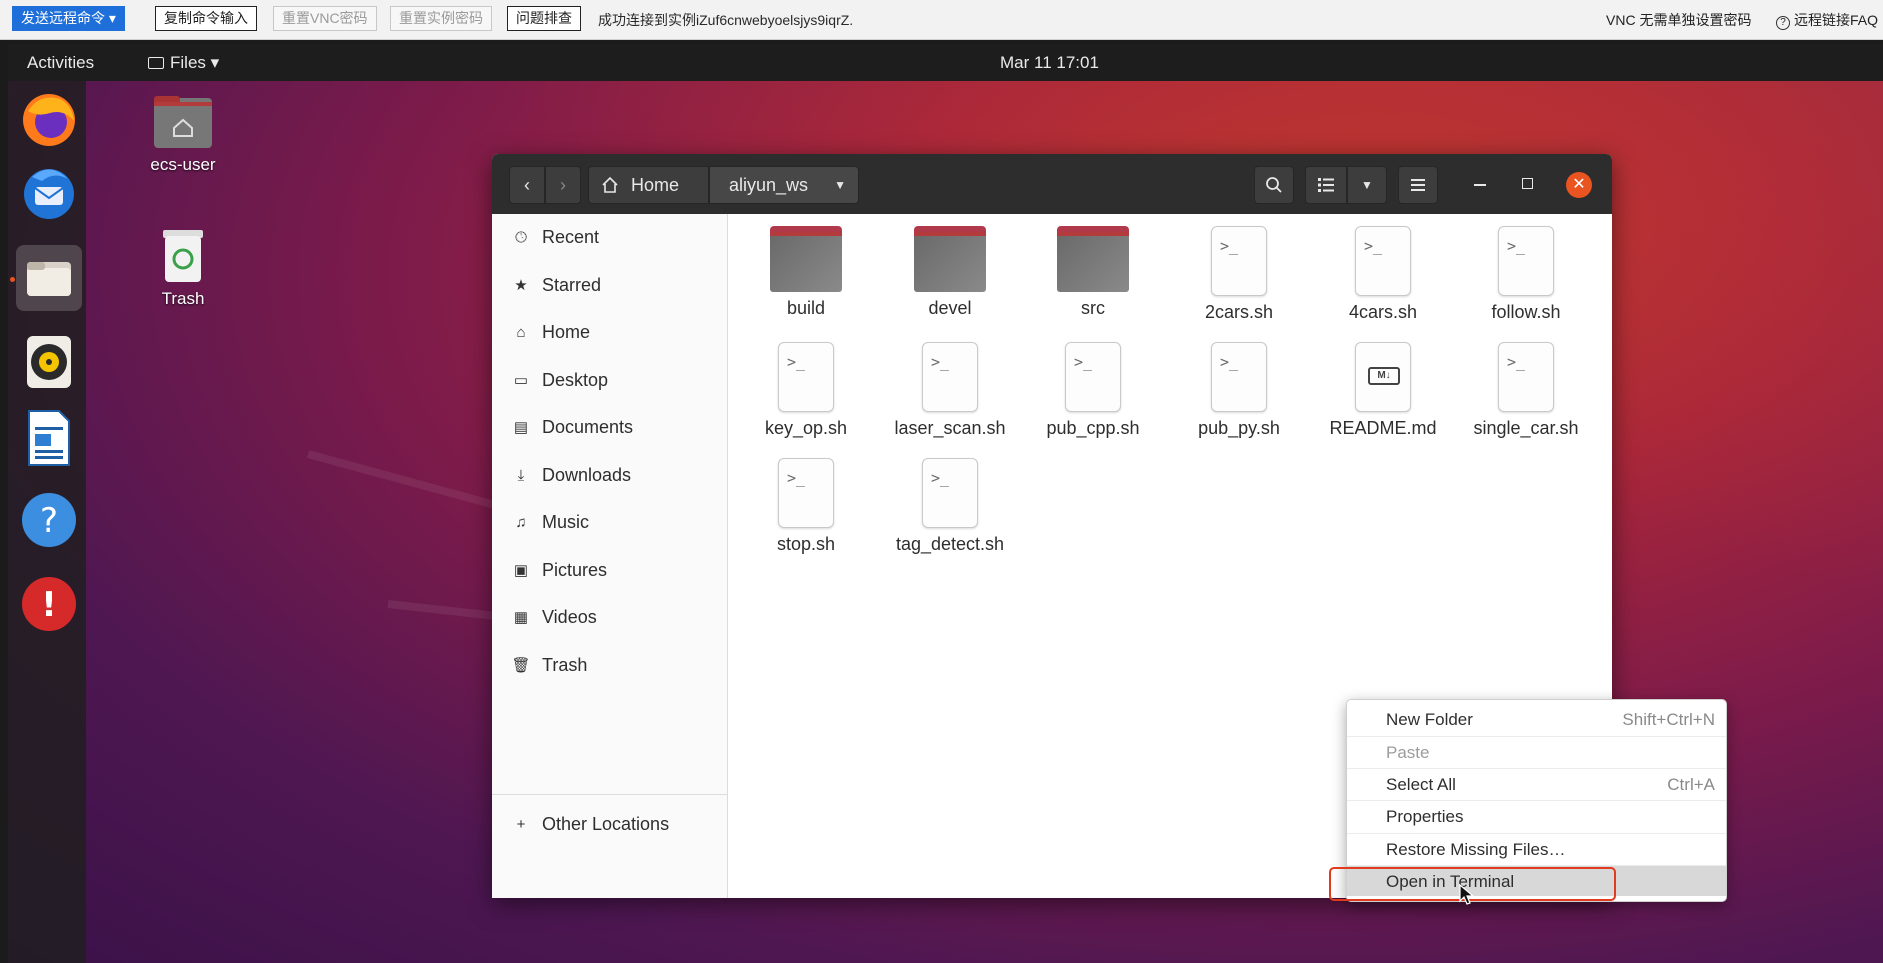  What do you see at coordinates (1679, 20) in the screenshot?
I see `vnc-password-note: VNC 无需单独设置密码` at bounding box center [1679, 20].